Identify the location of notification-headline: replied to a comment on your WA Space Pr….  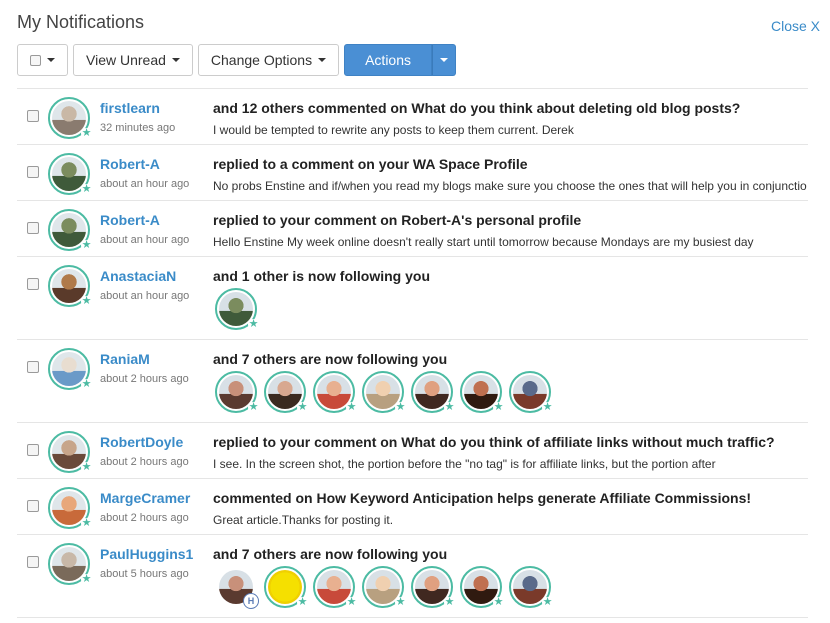
(370, 164).